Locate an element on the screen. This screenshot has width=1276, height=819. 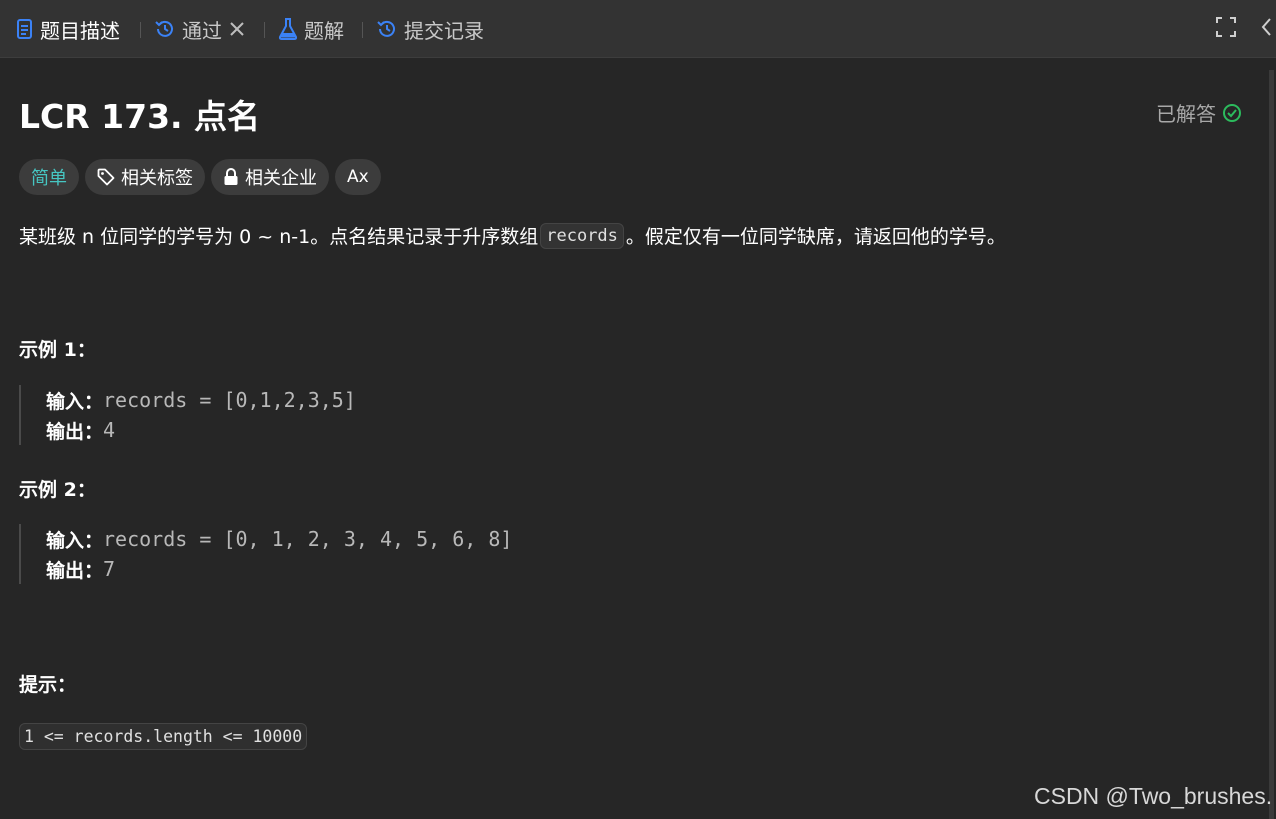
watermark: CSDN @Two_brushes. is located at coordinates (1153, 796).